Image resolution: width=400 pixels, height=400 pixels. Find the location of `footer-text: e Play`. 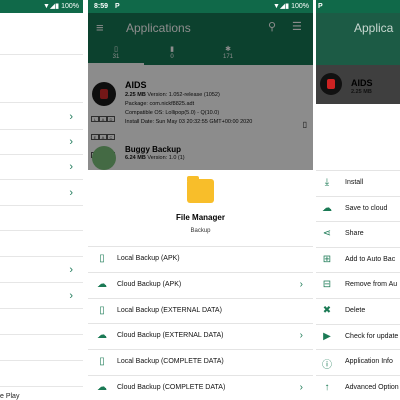

footer-text: e Play is located at coordinates (10, 396).